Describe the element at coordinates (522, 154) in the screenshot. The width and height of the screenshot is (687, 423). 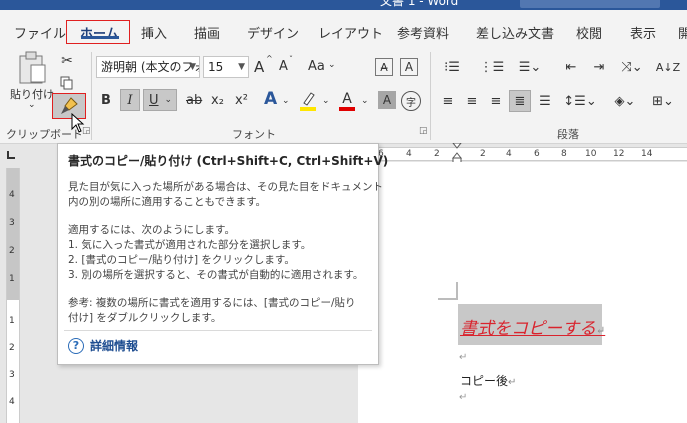
I see `horizontal-ruler: 6 4 2 2 4 6 8 10 12 14` at that location.